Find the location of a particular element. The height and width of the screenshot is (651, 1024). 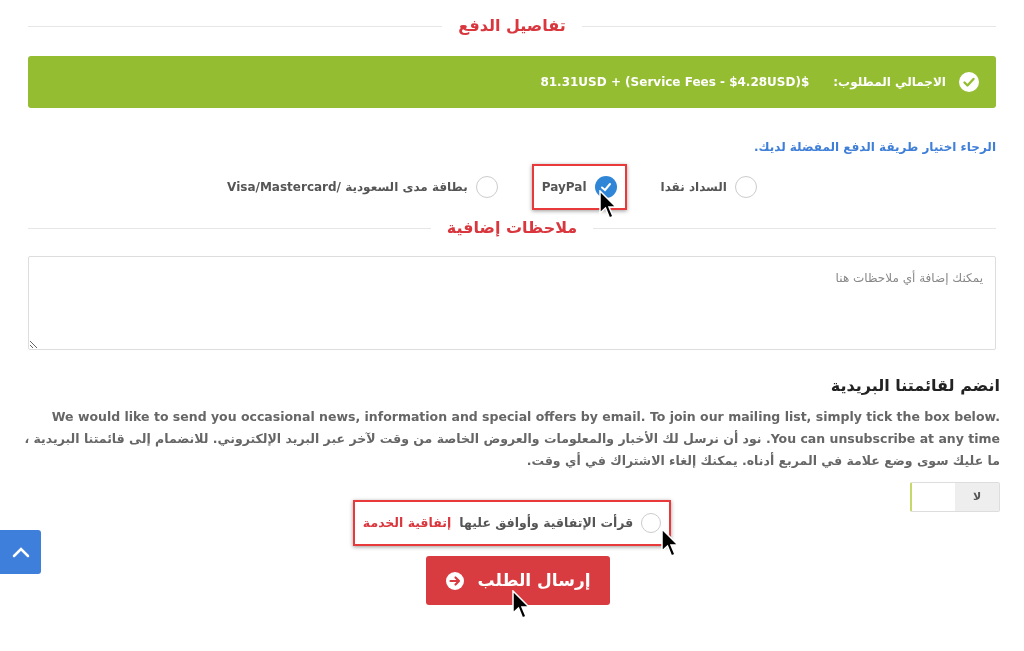

service-agreement-link: إتفاقية الخدمة is located at coordinates (407, 523).